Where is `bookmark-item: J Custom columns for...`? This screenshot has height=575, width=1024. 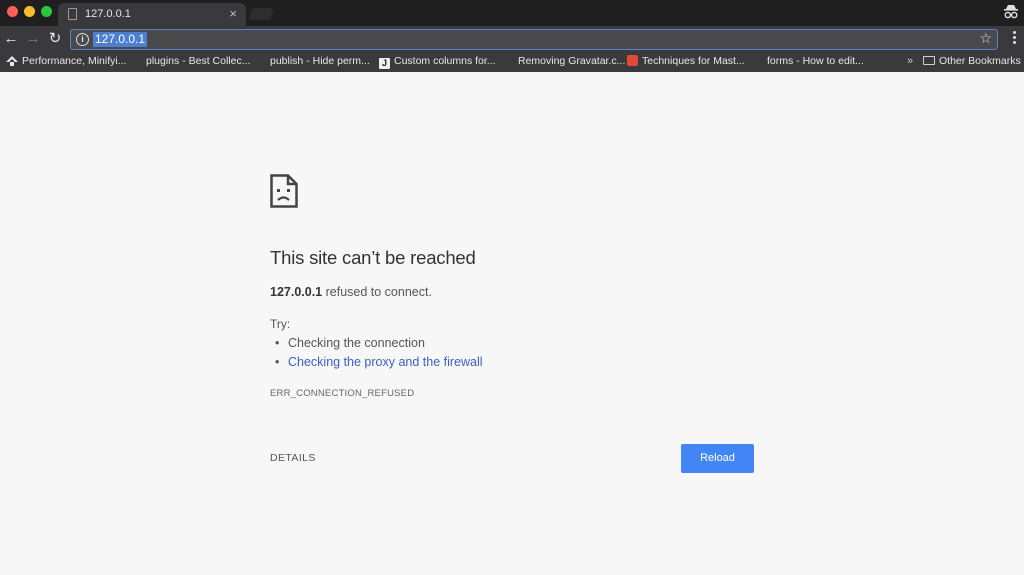 bookmark-item: J Custom columns for... is located at coordinates (437, 62).